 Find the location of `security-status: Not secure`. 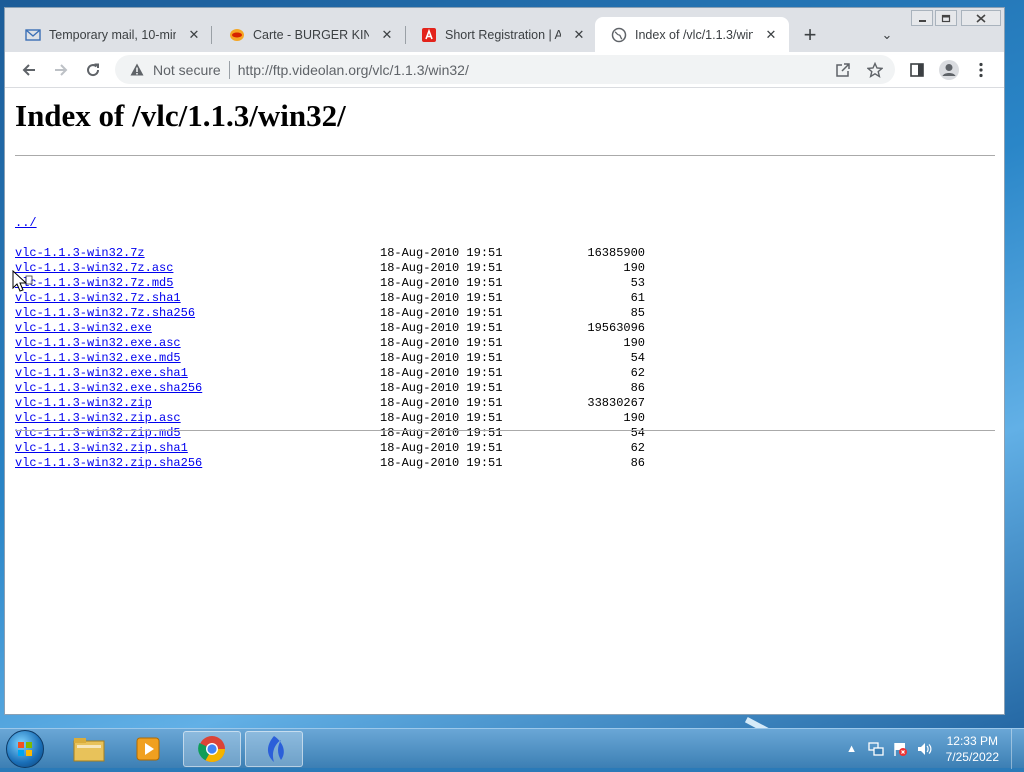

security-status: Not secure is located at coordinates (187, 70).